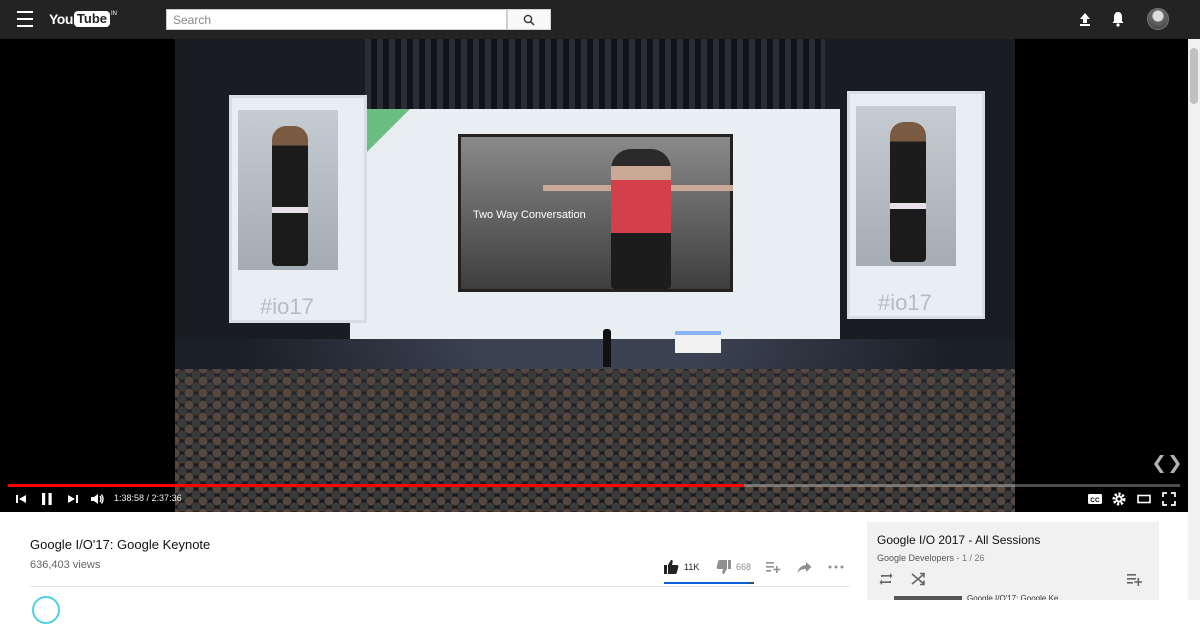 Image resolution: width=1200 pixels, height=624 pixels. Describe the element at coordinates (1085, 19) in the screenshot. I see `upload-icon` at that location.